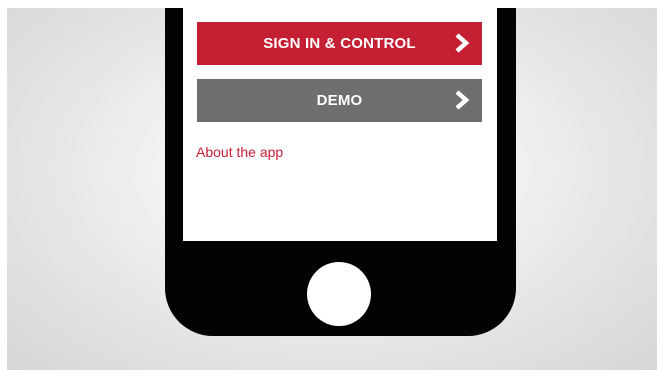 The image size is (664, 376). What do you see at coordinates (339, 294) in the screenshot?
I see `home-button` at bounding box center [339, 294].